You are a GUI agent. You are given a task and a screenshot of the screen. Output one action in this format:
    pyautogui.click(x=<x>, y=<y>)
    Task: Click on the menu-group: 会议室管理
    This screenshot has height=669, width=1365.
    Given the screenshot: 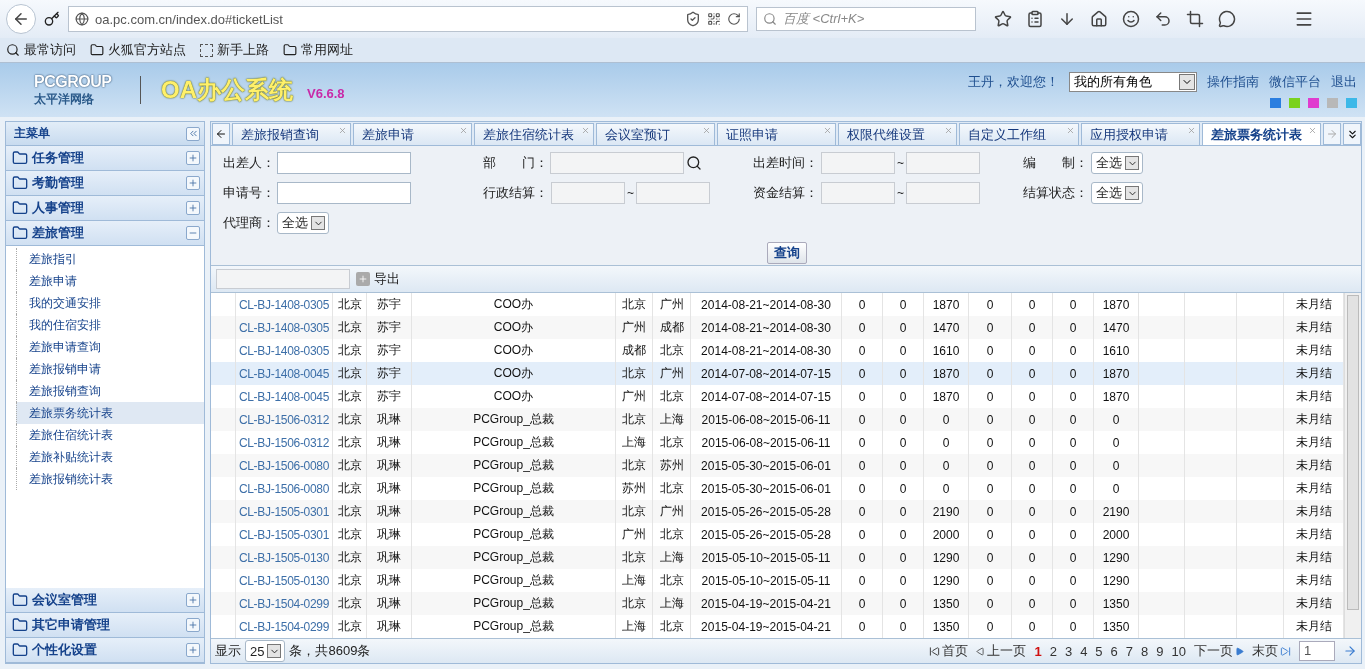 What is the action you would take?
    pyautogui.click(x=105, y=600)
    